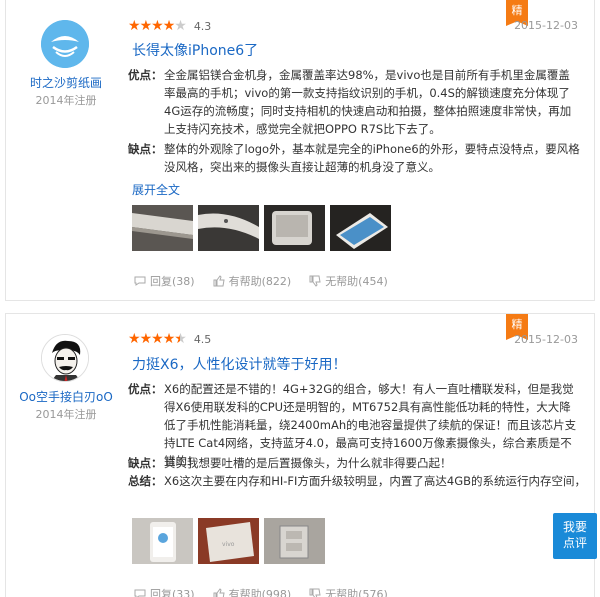  I want to click on reply-button: 回复(33), so click(164, 591).